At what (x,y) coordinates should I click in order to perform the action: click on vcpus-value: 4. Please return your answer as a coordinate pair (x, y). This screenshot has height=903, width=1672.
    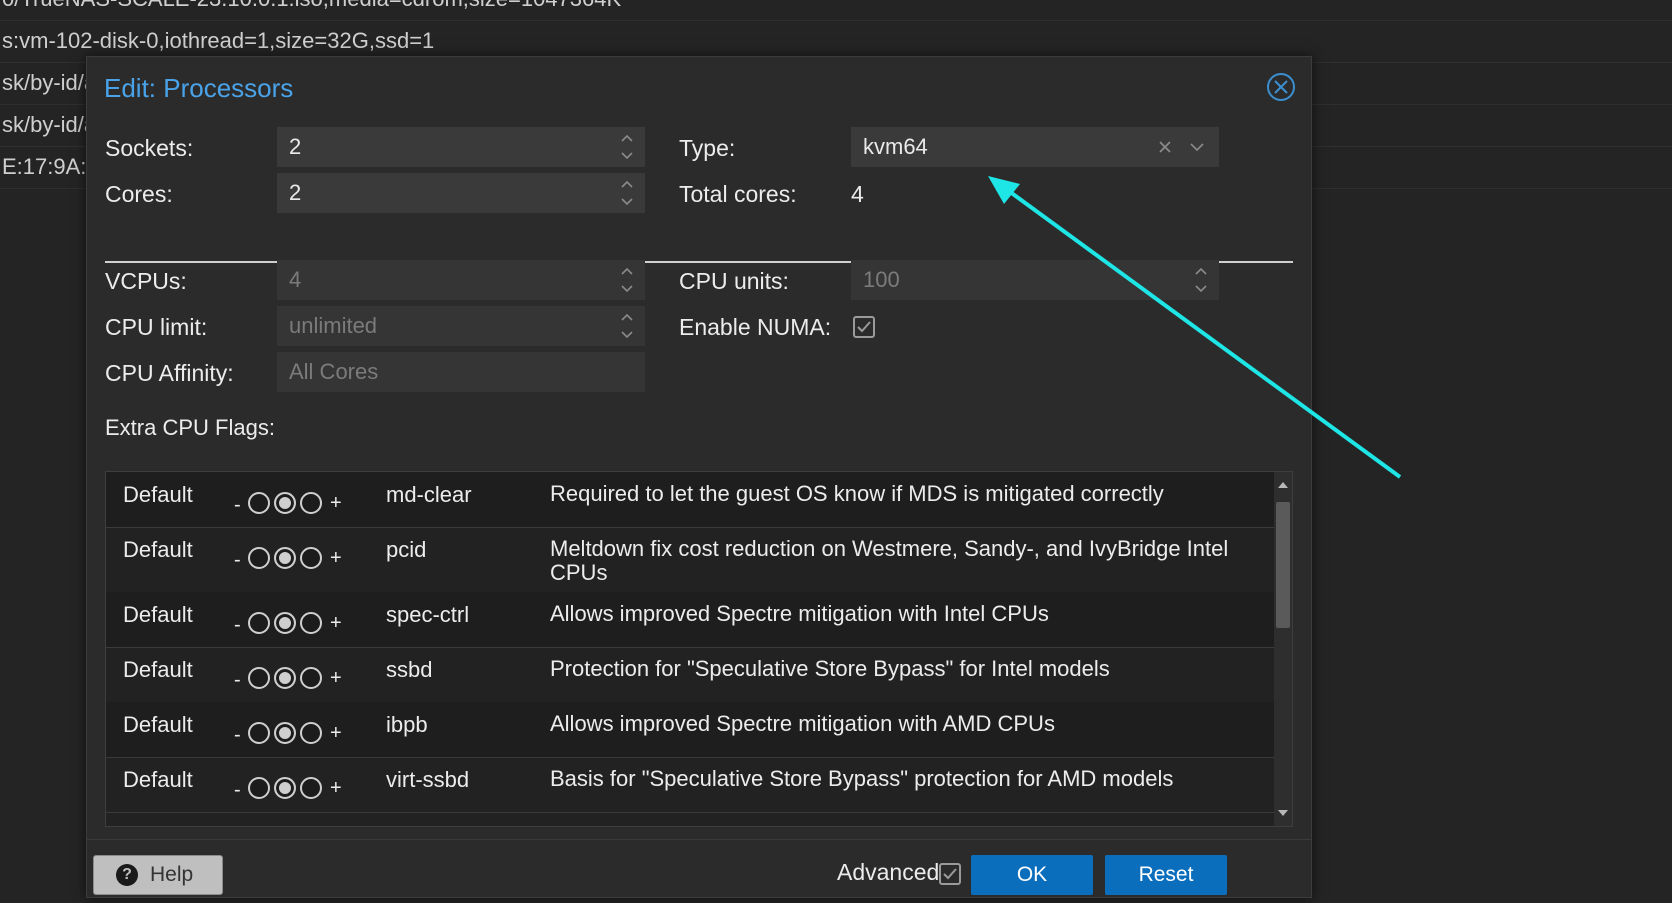
    Looking at the image, I should click on (295, 279).